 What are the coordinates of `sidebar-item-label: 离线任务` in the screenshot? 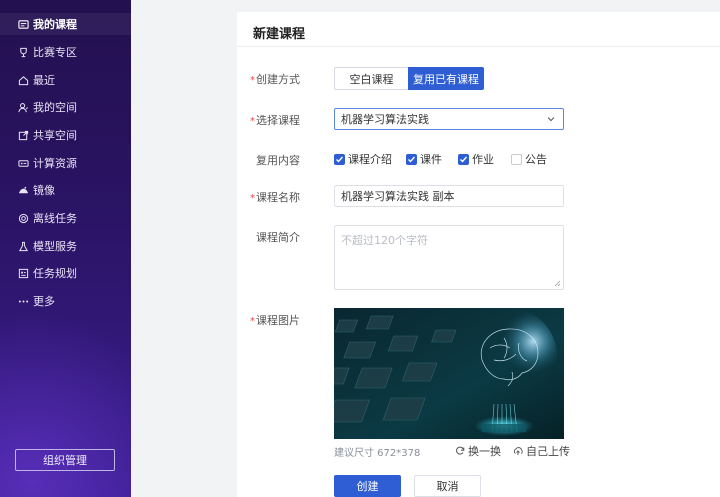 It's located at (55, 218).